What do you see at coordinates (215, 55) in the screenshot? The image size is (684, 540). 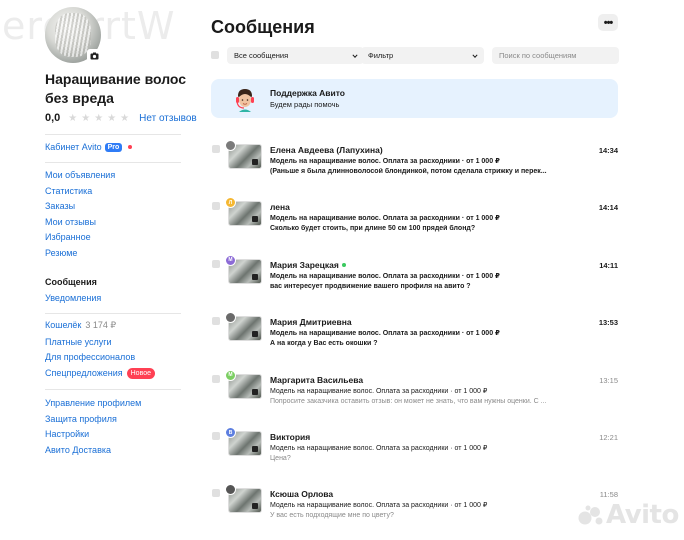 I see `select-all-checkbox` at bounding box center [215, 55].